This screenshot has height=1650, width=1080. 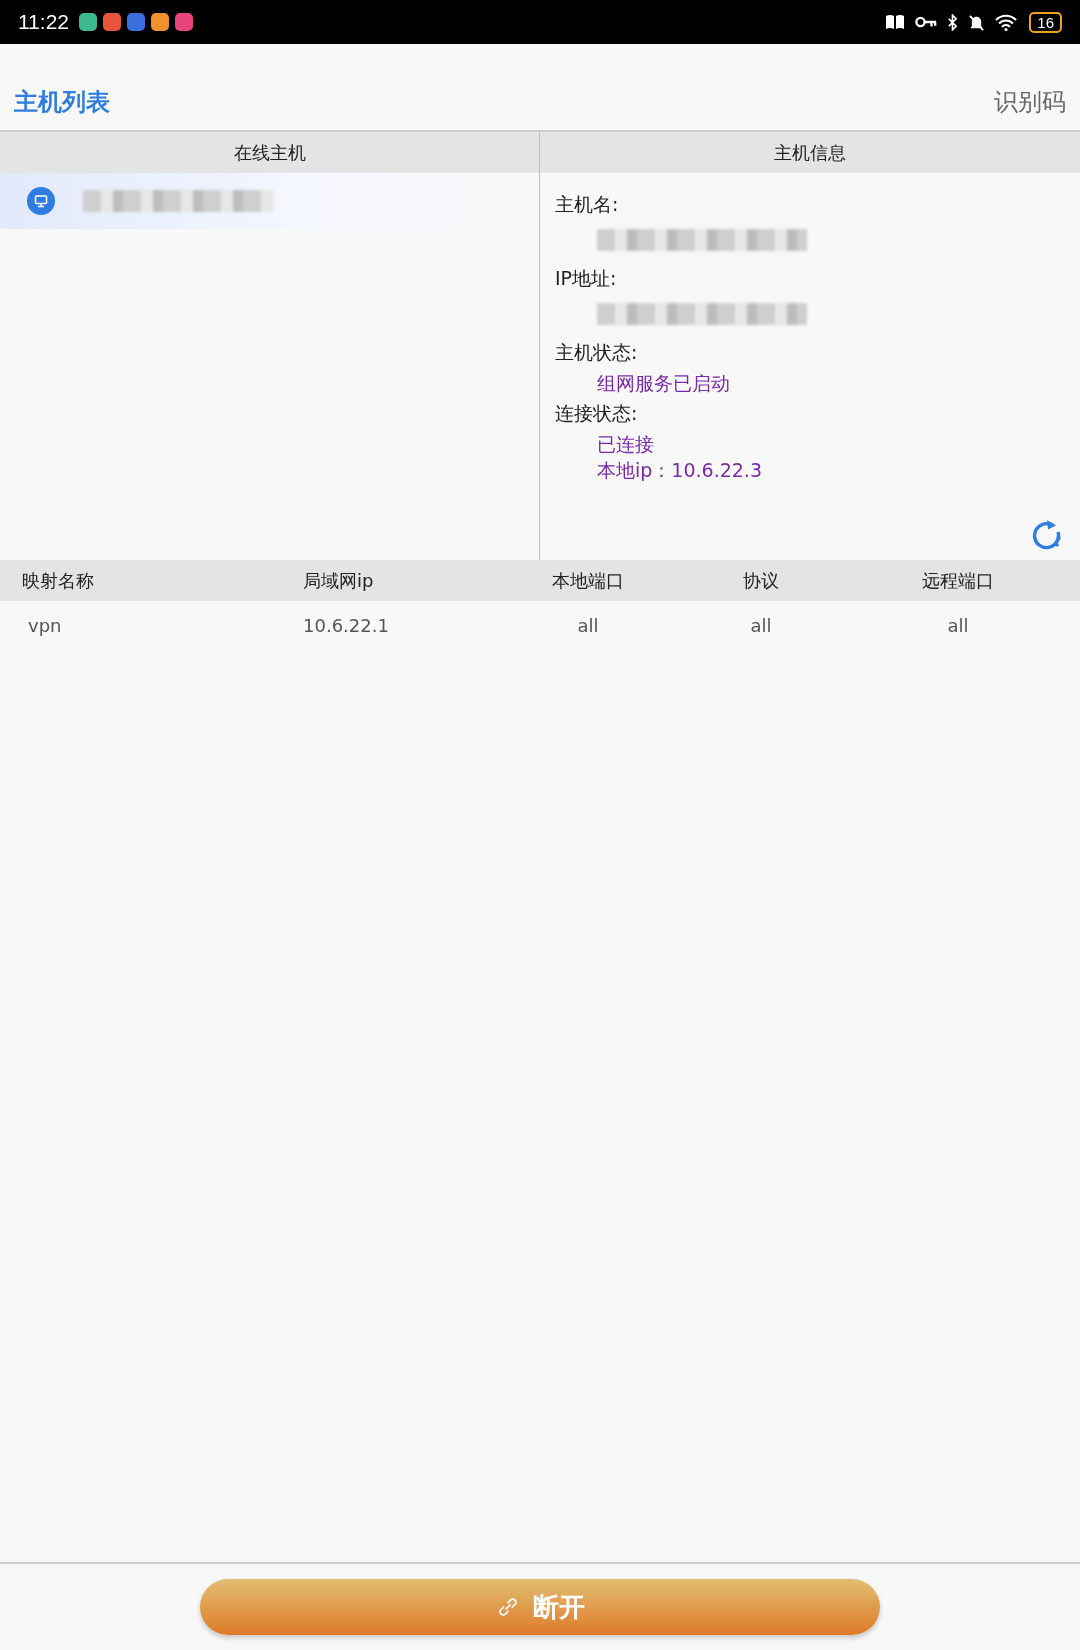 What do you see at coordinates (586, 278) in the screenshot?
I see `field-label: IP地址:` at bounding box center [586, 278].